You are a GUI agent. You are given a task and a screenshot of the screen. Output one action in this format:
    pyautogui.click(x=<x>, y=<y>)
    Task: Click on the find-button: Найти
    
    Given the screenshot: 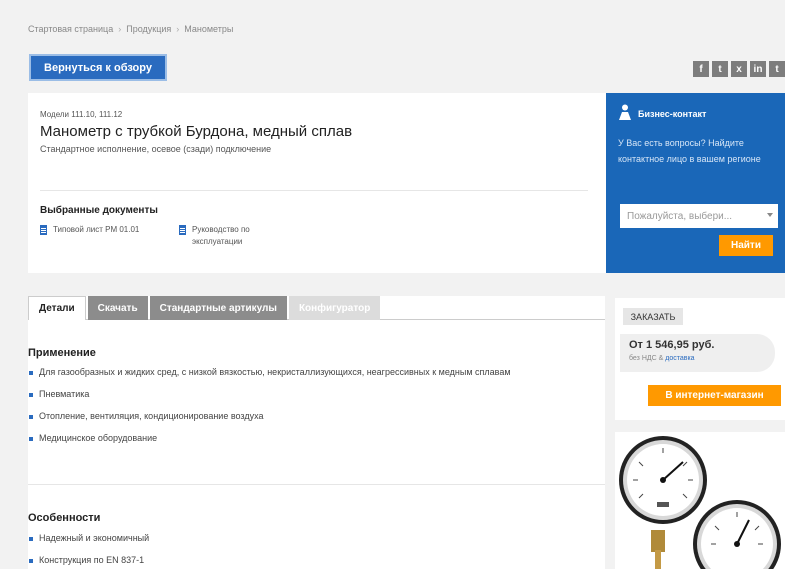 What is the action you would take?
    pyautogui.click(x=746, y=245)
    